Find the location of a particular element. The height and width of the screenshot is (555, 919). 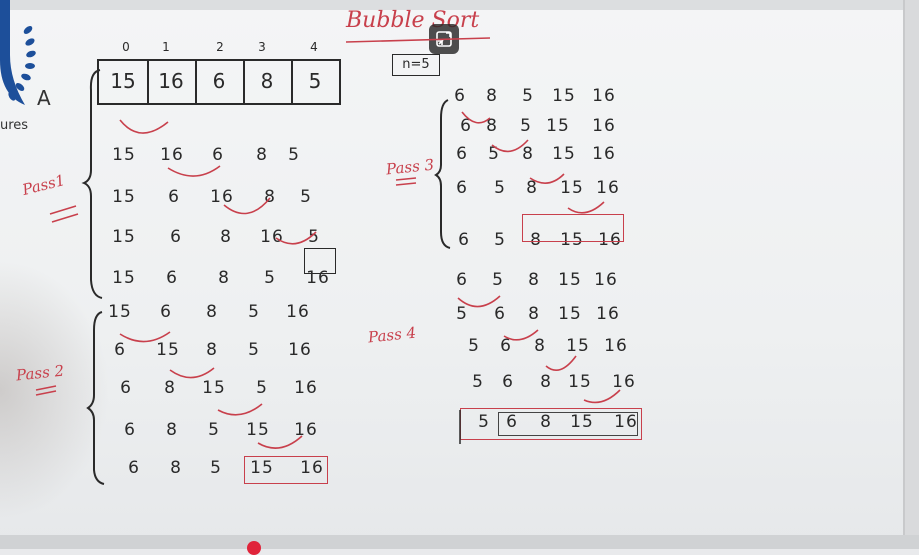

pass3-row-2-cell: 15 is located at coordinates (564, 154).